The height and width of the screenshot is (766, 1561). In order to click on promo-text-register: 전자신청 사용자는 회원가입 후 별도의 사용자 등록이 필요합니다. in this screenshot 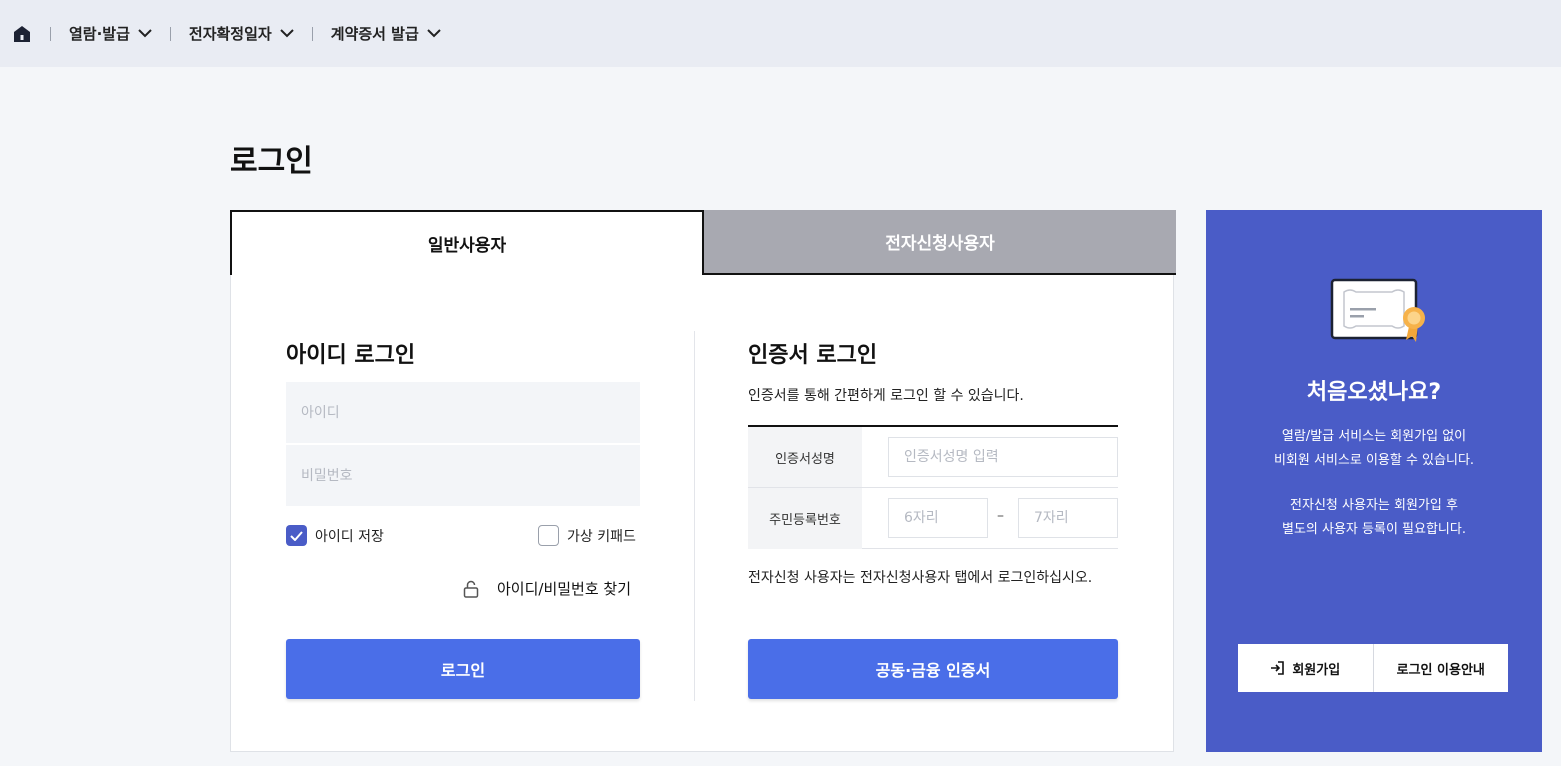, I will do `click(1374, 518)`.